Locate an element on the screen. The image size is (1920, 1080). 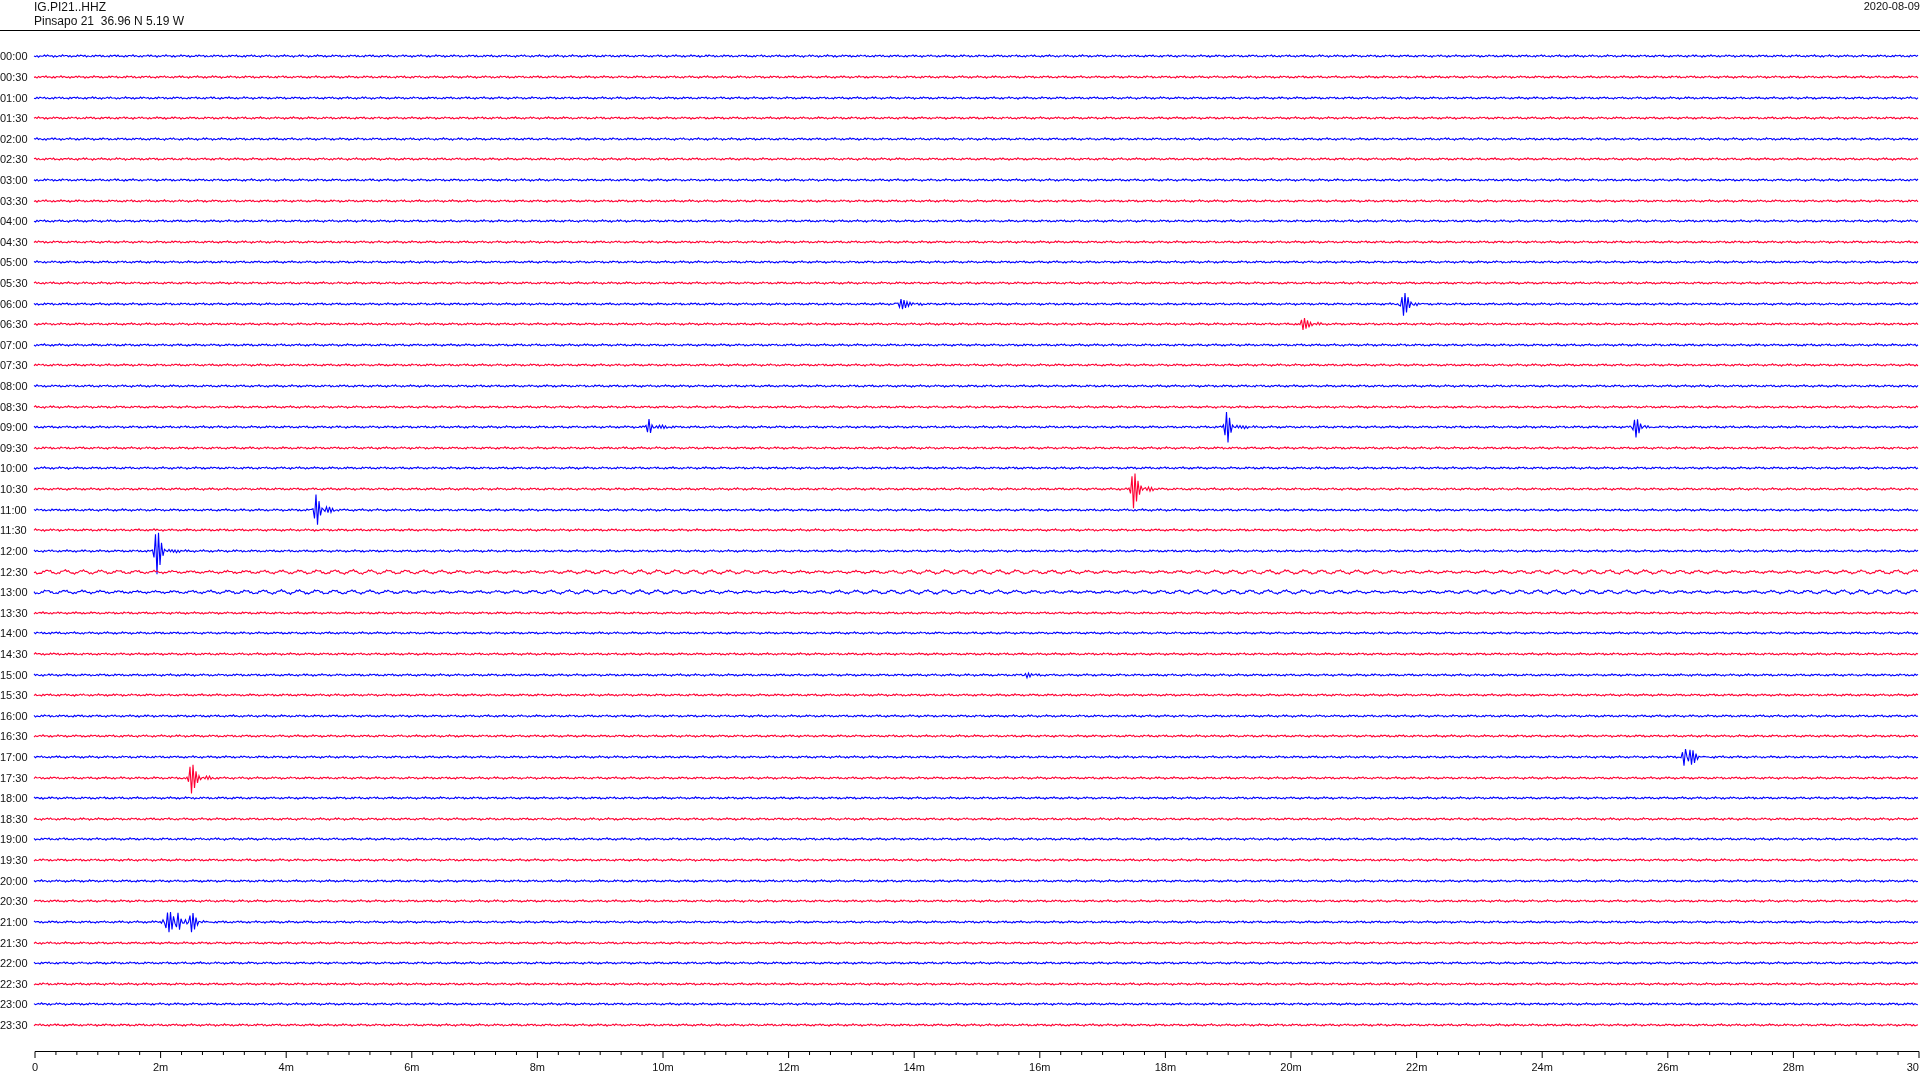
axis-tick-label: 10m is located at coordinates (663, 1067).